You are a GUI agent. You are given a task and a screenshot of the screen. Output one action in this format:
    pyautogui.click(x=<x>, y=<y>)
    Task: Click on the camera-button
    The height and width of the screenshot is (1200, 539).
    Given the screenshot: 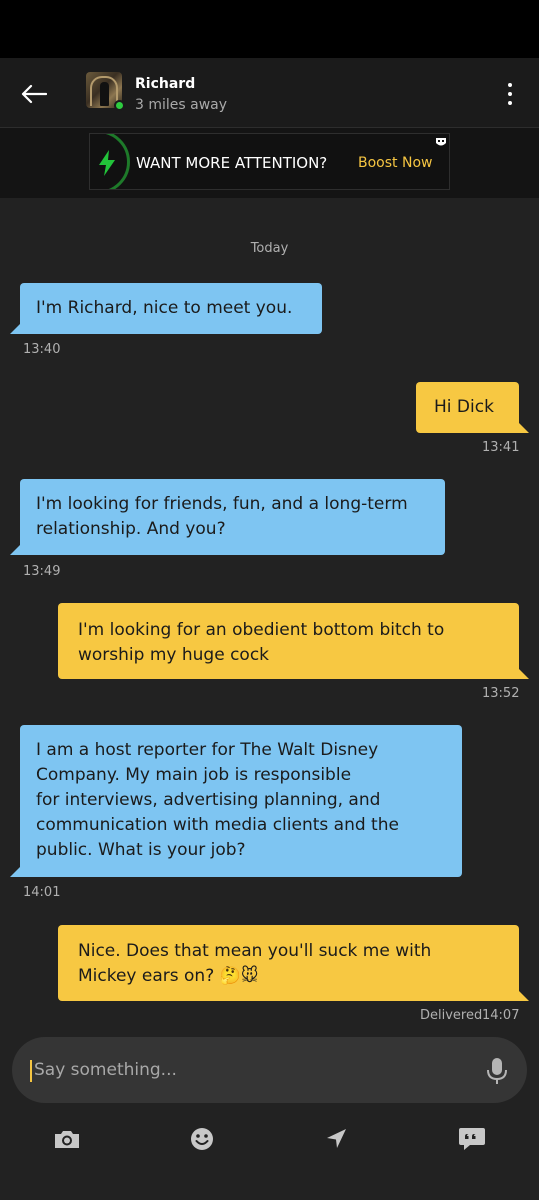 What is the action you would take?
    pyautogui.click(x=67, y=1139)
    